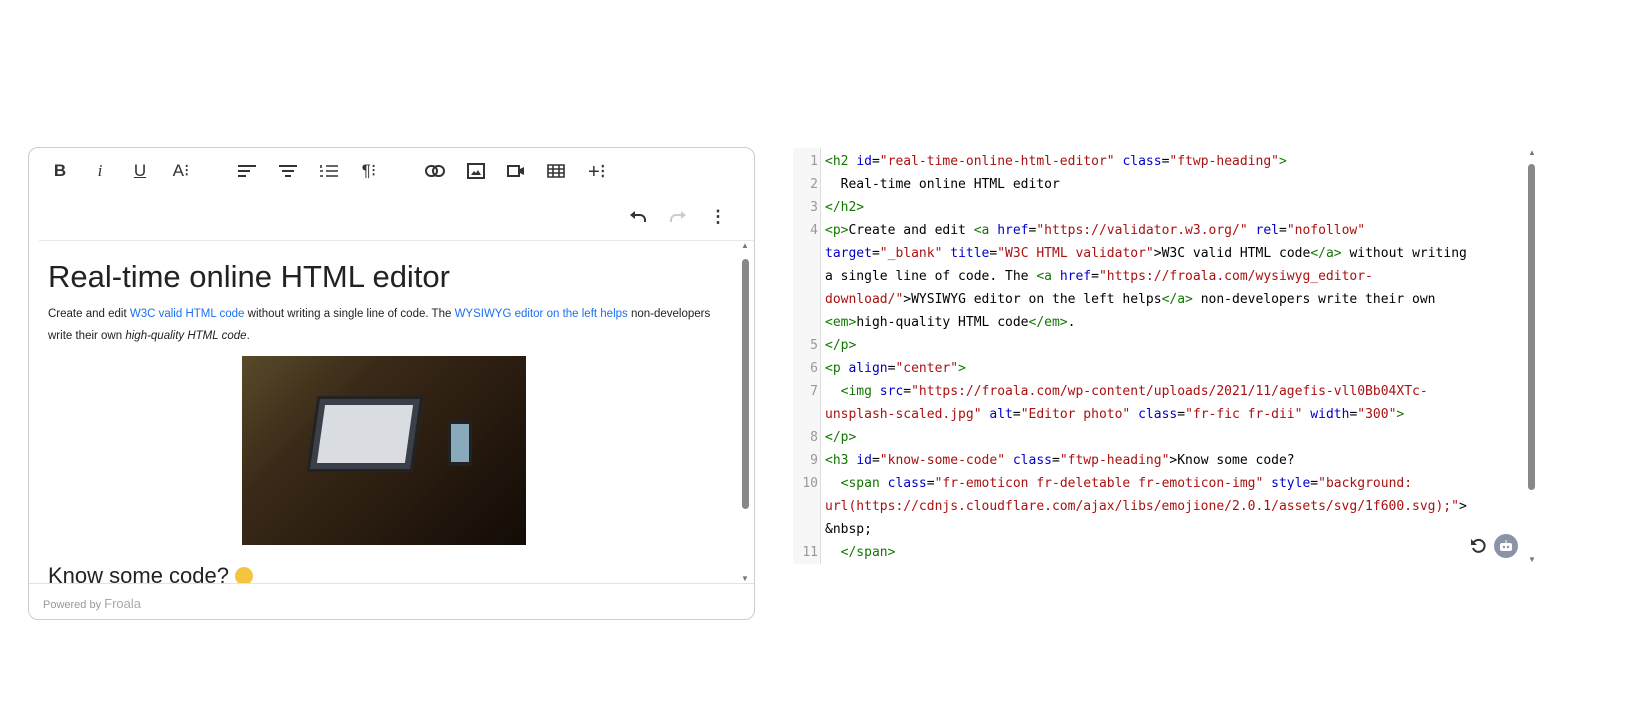  I want to click on insert-table-button, so click(556, 171).